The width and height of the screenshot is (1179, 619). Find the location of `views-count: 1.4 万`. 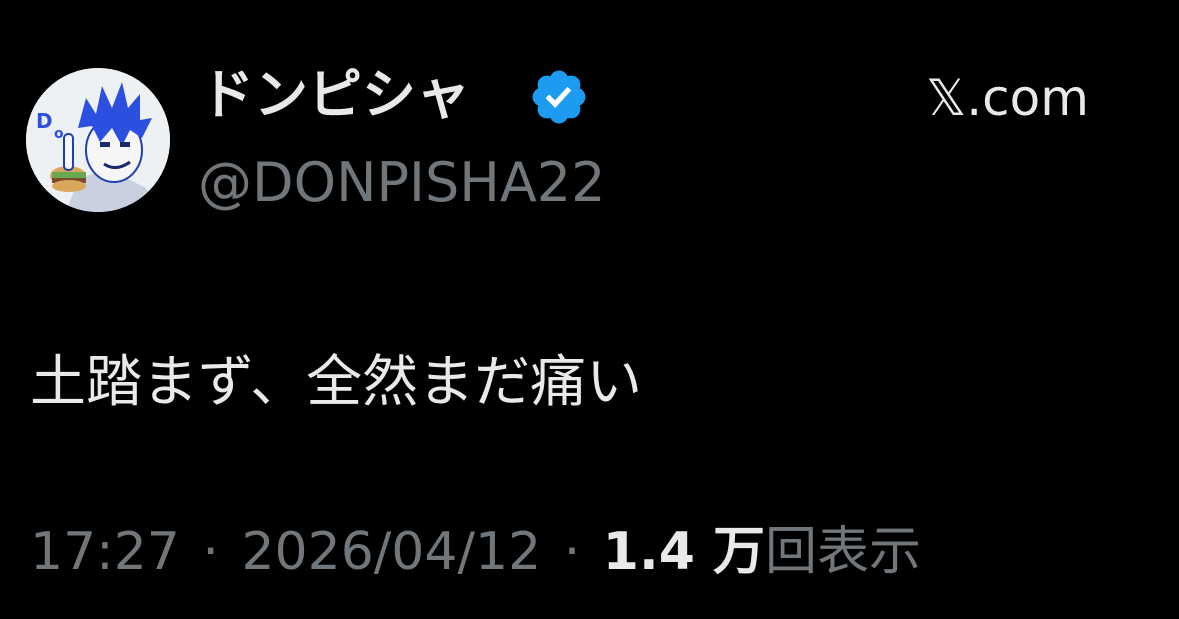

views-count: 1.4 万 is located at coordinates (684, 552).